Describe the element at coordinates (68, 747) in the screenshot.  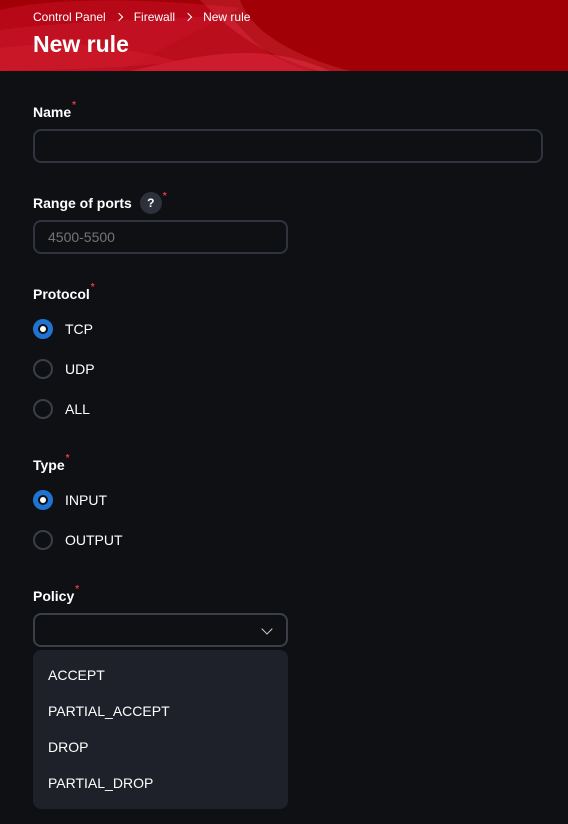
I see `policy-option-drop: DROP` at that location.